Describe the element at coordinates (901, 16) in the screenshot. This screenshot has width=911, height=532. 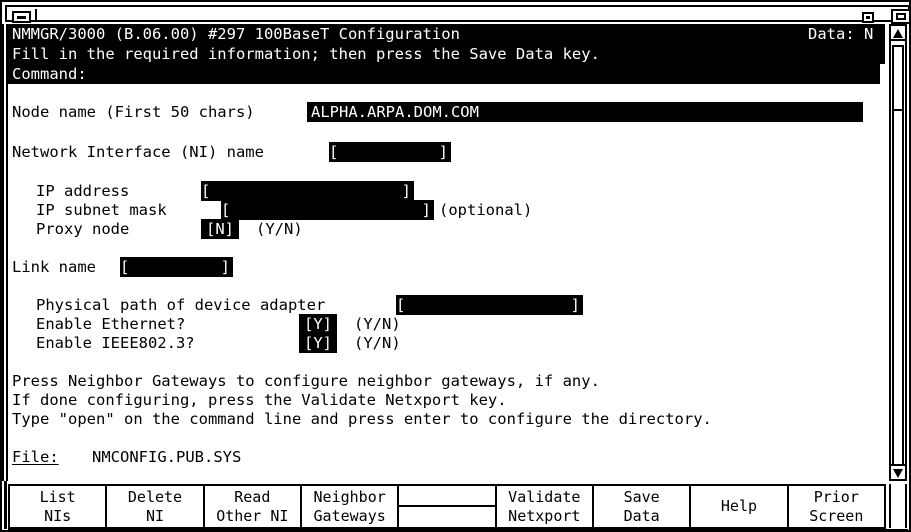
I see `maximize-icon` at that location.